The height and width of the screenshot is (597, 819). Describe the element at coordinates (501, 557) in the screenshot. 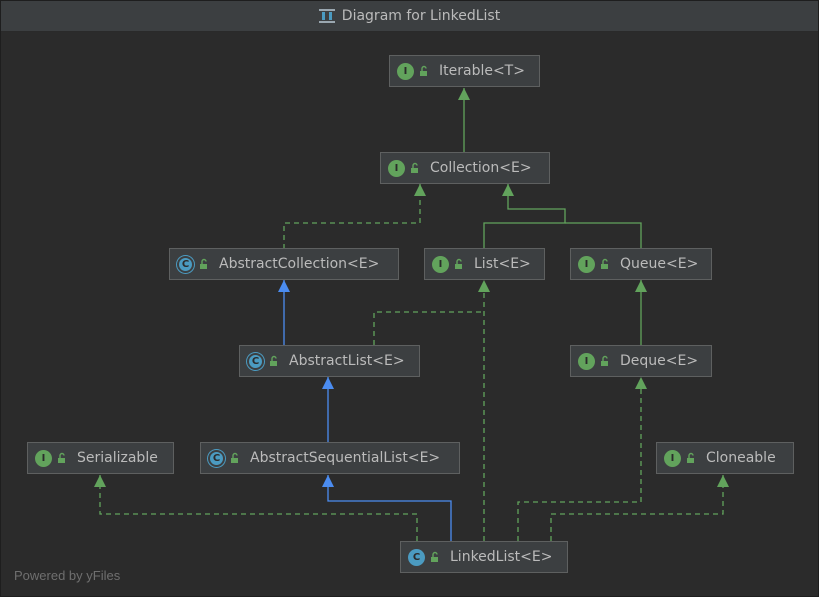

I see `node-label: LinkedList<E>` at that location.